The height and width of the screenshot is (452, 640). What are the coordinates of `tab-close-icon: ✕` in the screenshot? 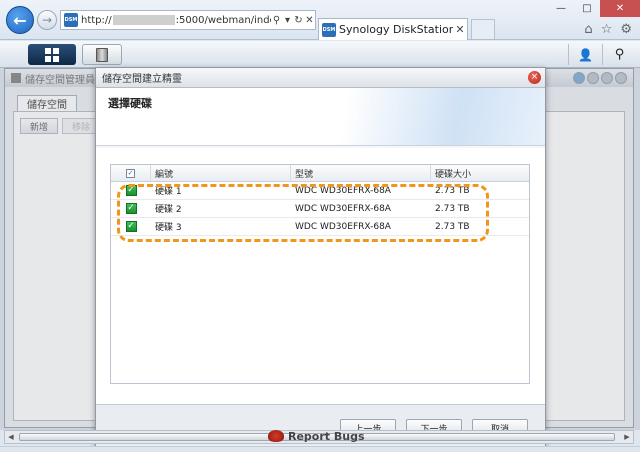 It's located at (460, 29).